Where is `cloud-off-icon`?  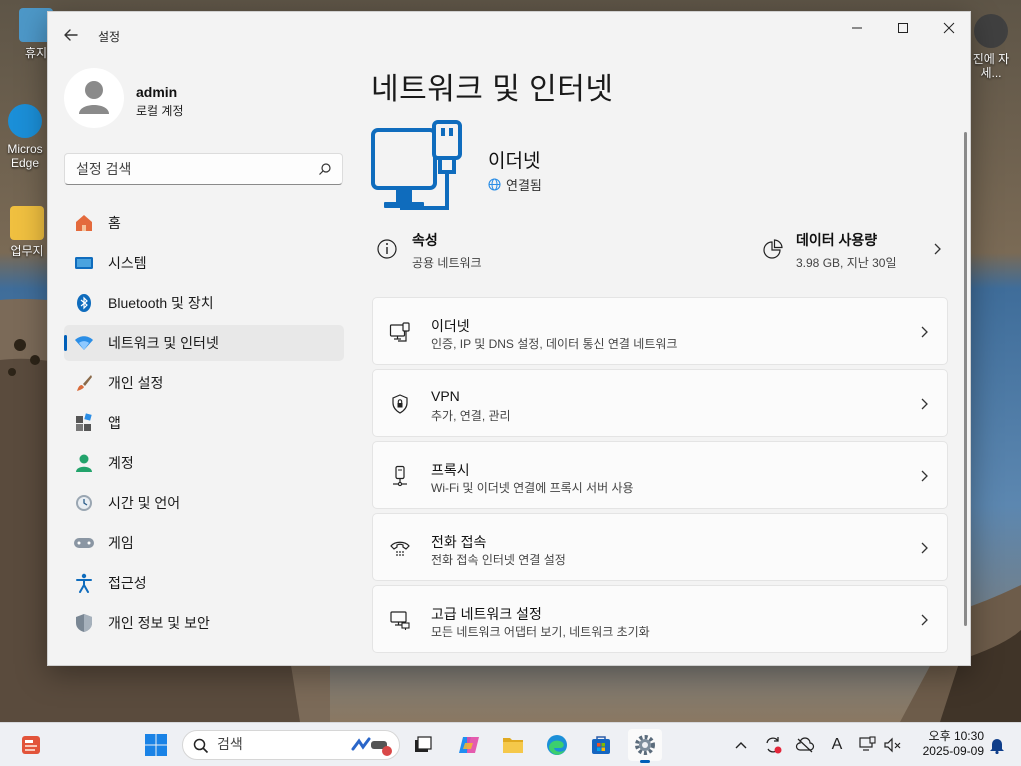 cloud-off-icon is located at coordinates (805, 745).